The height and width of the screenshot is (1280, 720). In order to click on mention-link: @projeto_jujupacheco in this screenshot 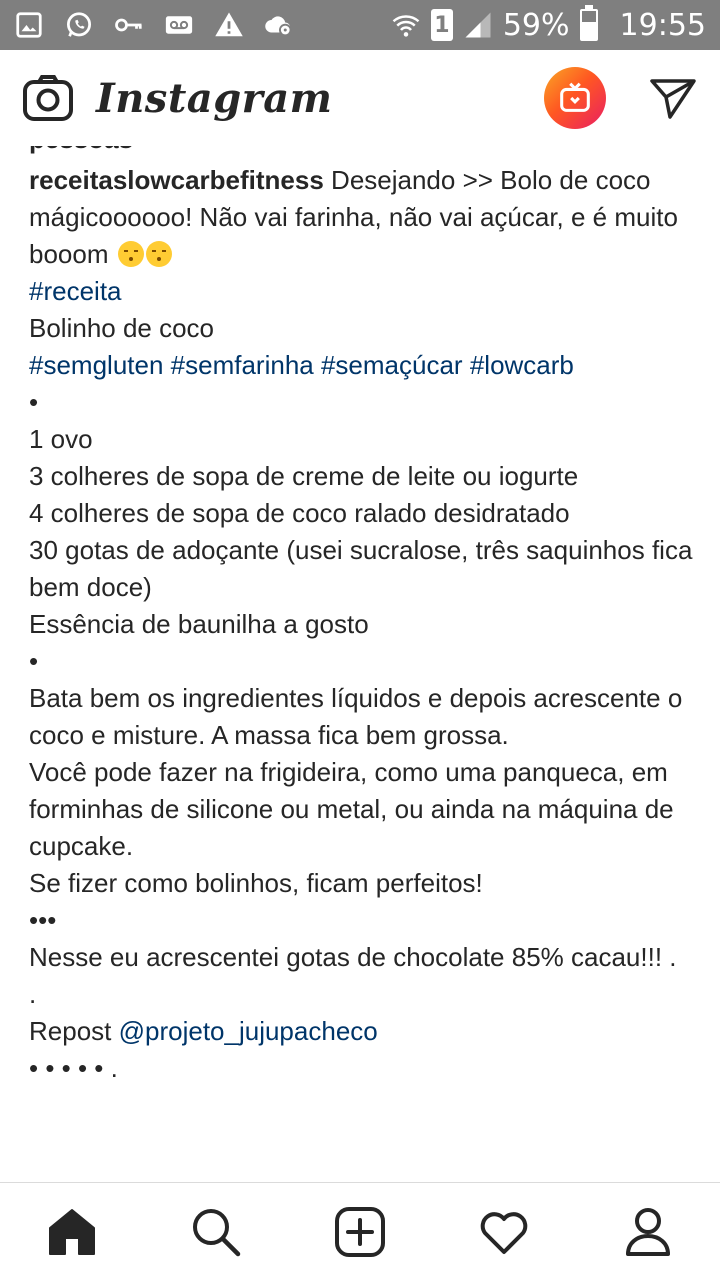, I will do `click(248, 1031)`.